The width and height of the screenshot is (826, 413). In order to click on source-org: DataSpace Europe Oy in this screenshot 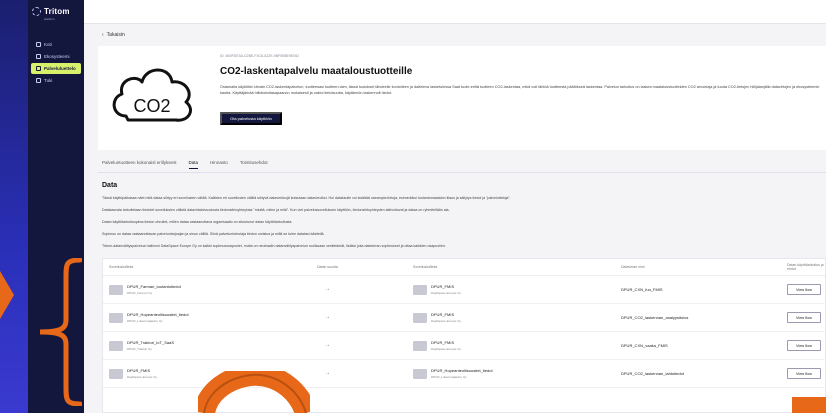, I will do `click(142, 377)`.